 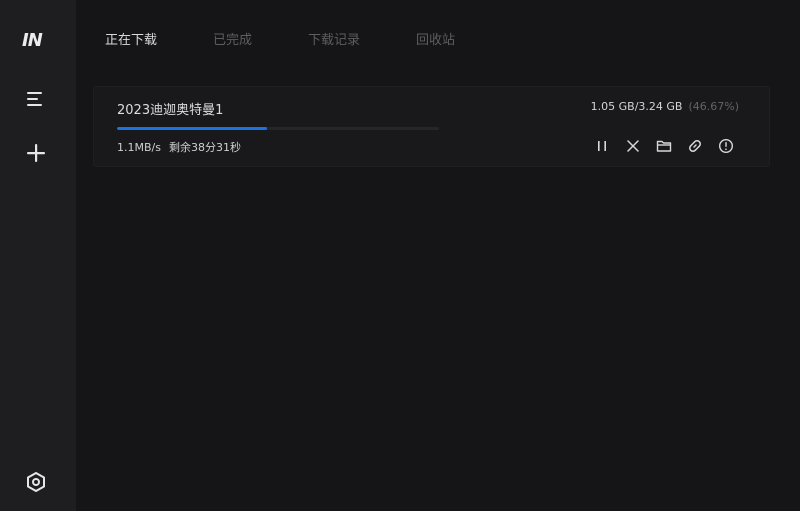 What do you see at coordinates (170, 110) in the screenshot?
I see `task-name: 2023迪迦奥特曼1` at bounding box center [170, 110].